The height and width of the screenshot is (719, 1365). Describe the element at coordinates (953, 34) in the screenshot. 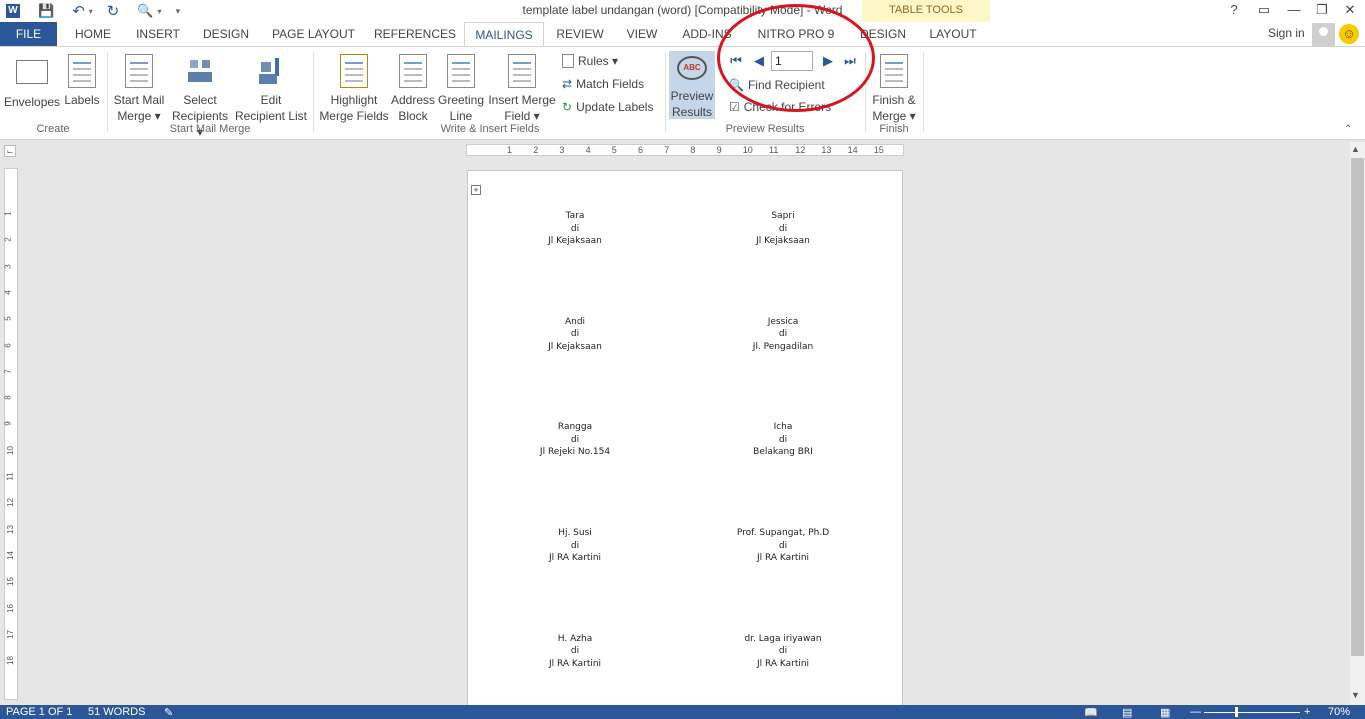

I see `tab-table-layout: LAYOUT` at that location.